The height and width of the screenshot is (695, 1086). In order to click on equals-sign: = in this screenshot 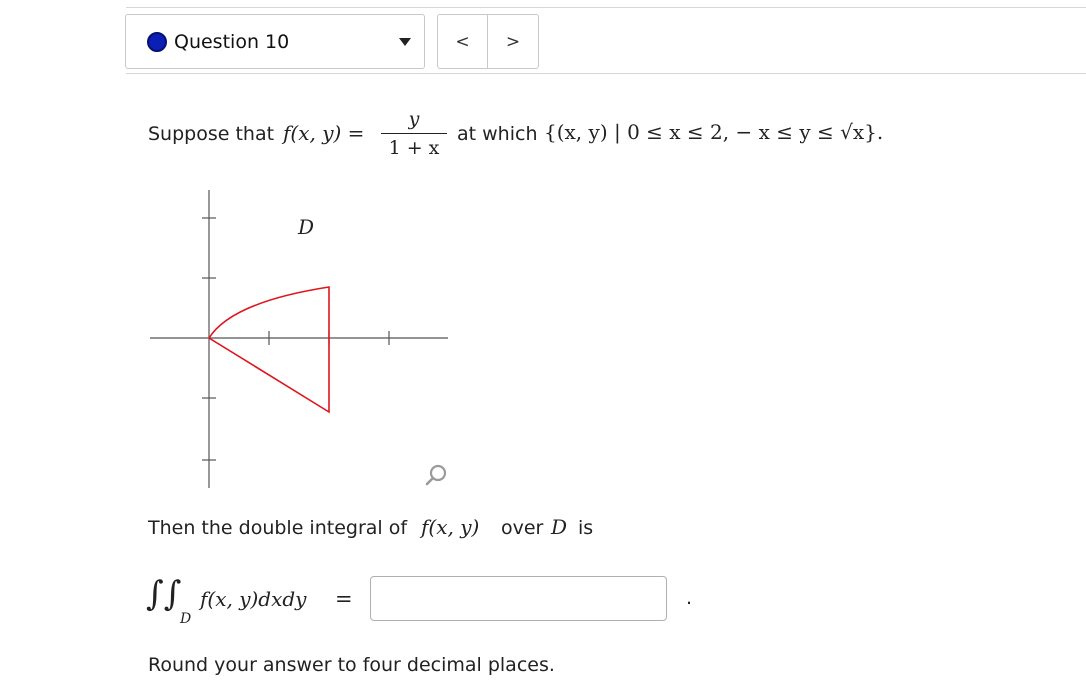, I will do `click(344, 599)`.